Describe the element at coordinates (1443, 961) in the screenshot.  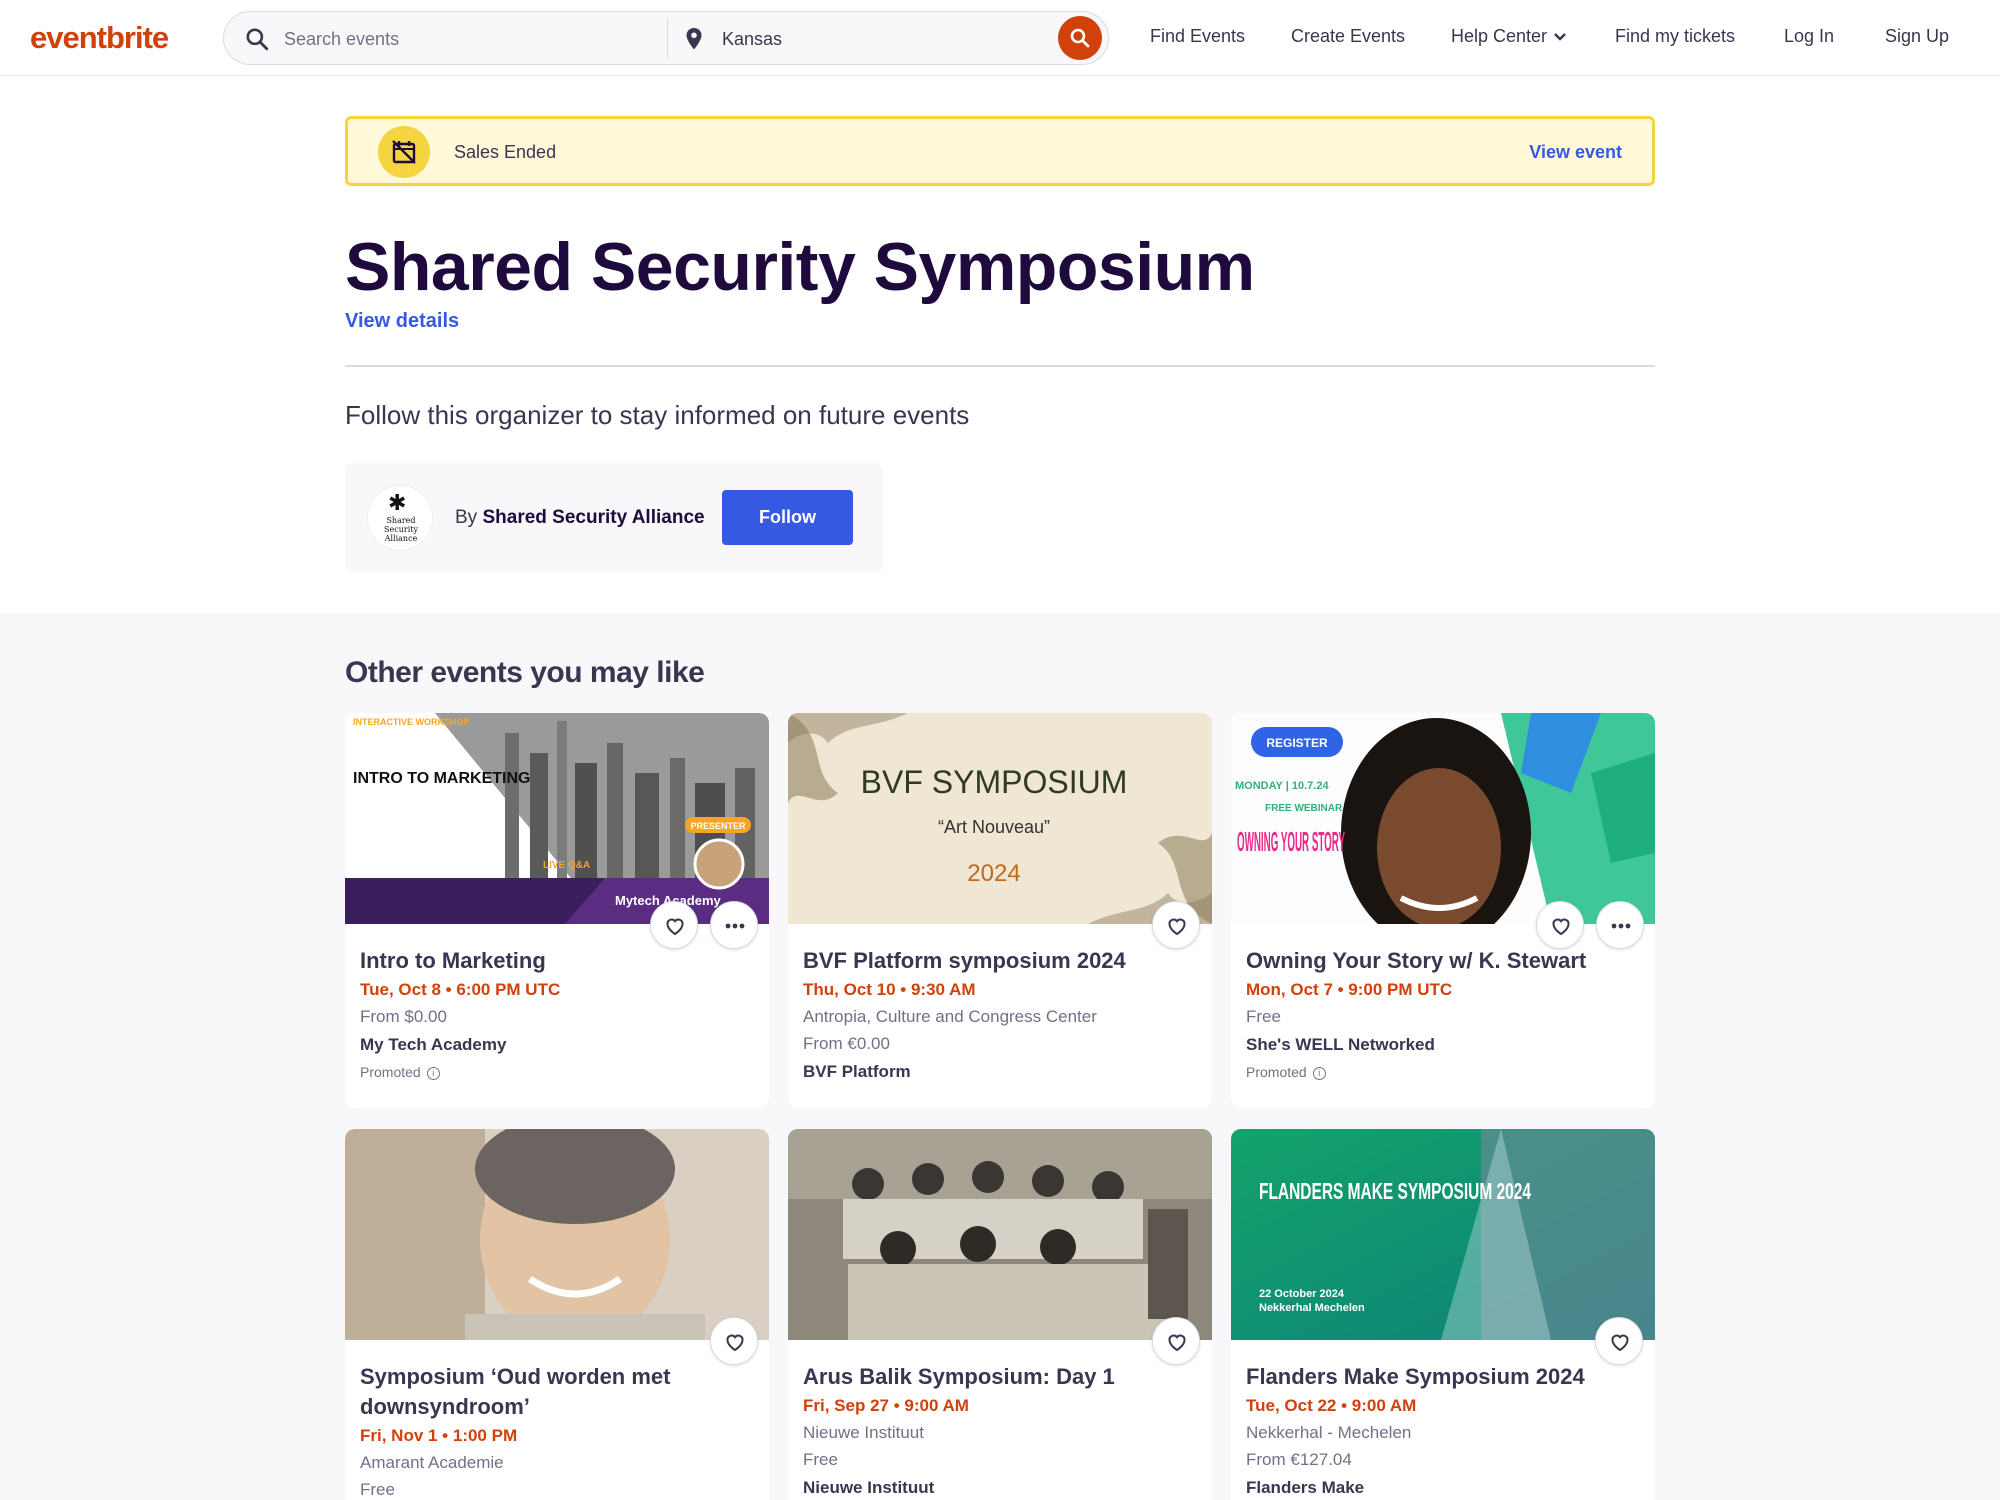
I see `event-card-title: Owning Your Story w/ K. Stewart` at that location.